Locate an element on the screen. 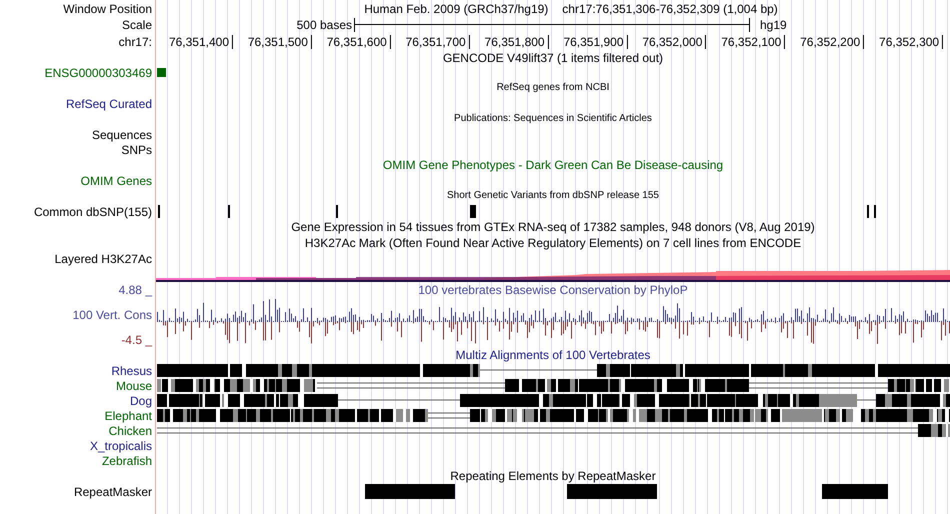 This screenshot has height=514, width=950. track-title: RefSeq genes from NCBI is located at coordinates (553, 88).